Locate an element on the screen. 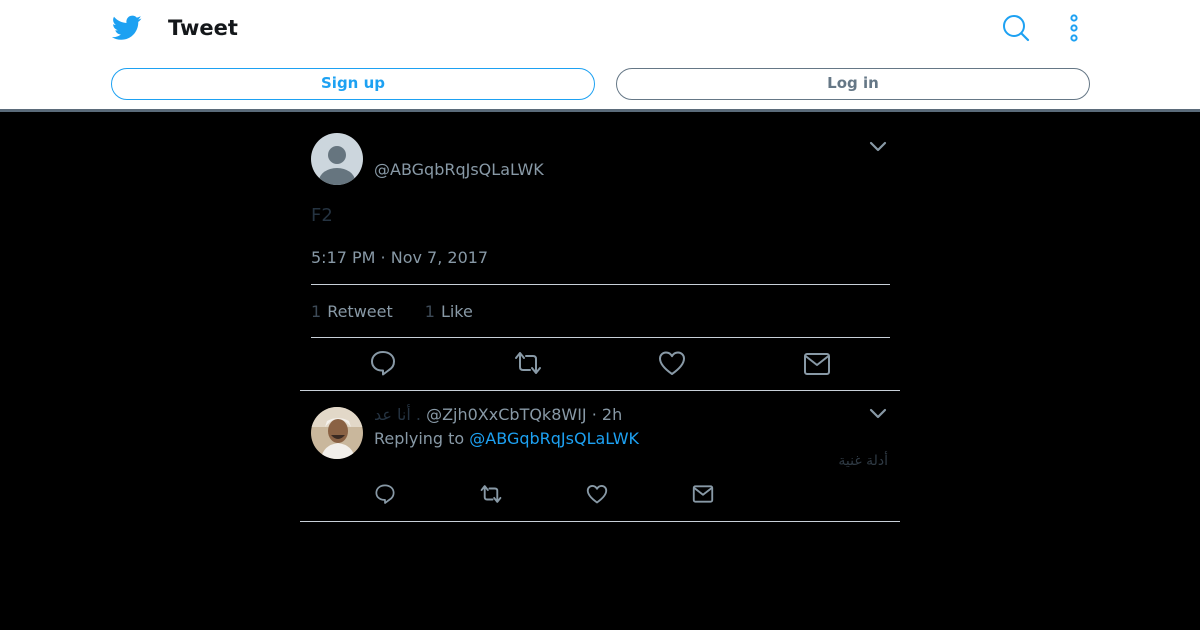 The image size is (1200, 630). twitter-bird-icon is located at coordinates (127, 28).